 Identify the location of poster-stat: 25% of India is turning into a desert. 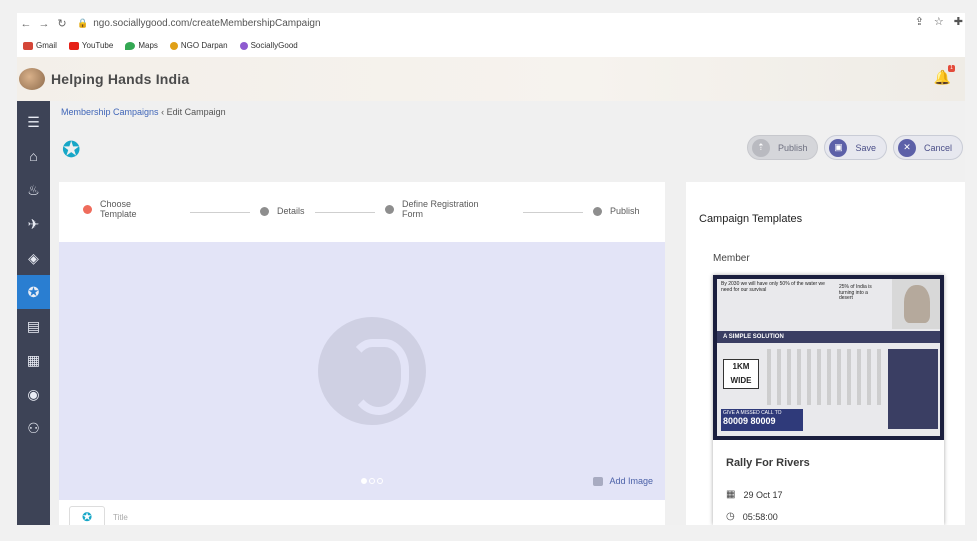
(855, 292).